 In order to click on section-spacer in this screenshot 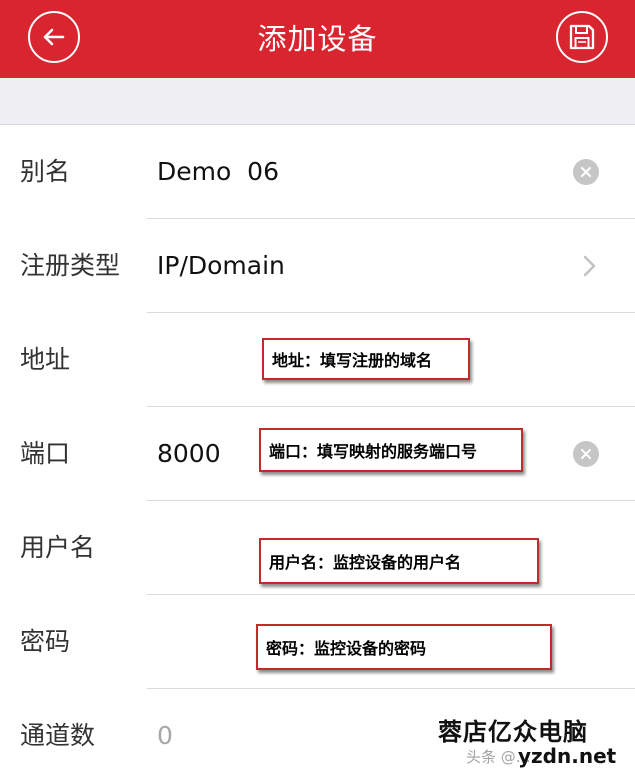, I will do `click(317, 101)`.